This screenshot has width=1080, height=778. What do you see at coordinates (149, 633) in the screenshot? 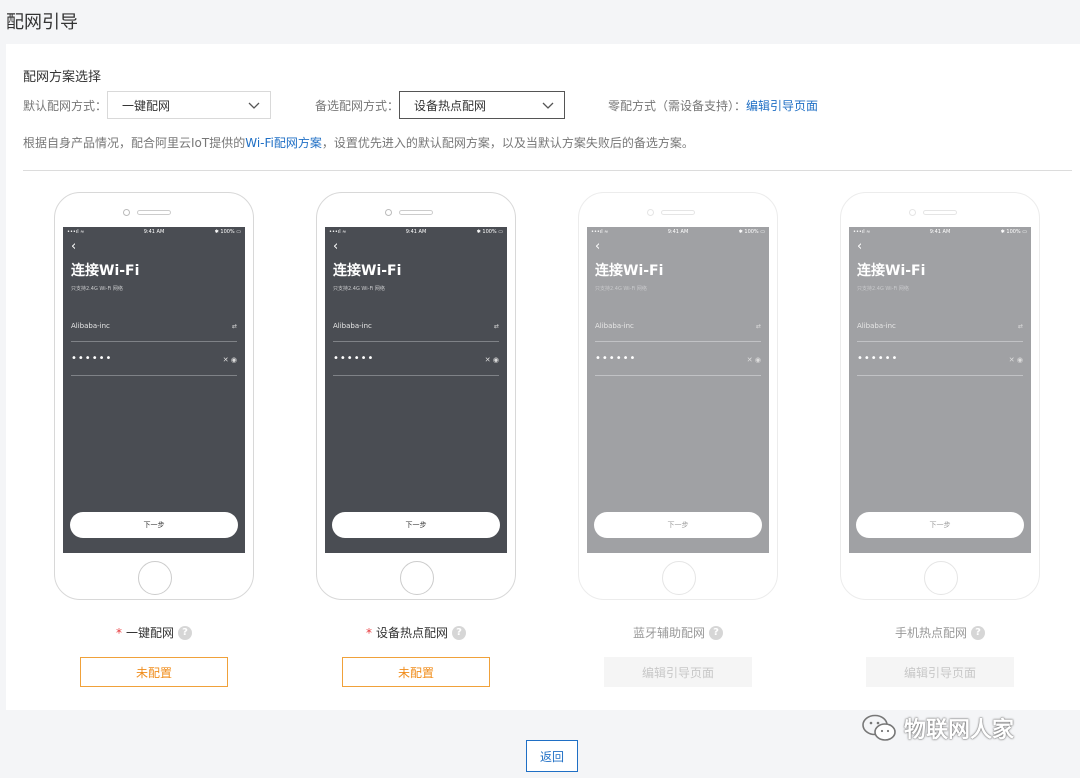
I see `scheme-name: 一键配网` at bounding box center [149, 633].